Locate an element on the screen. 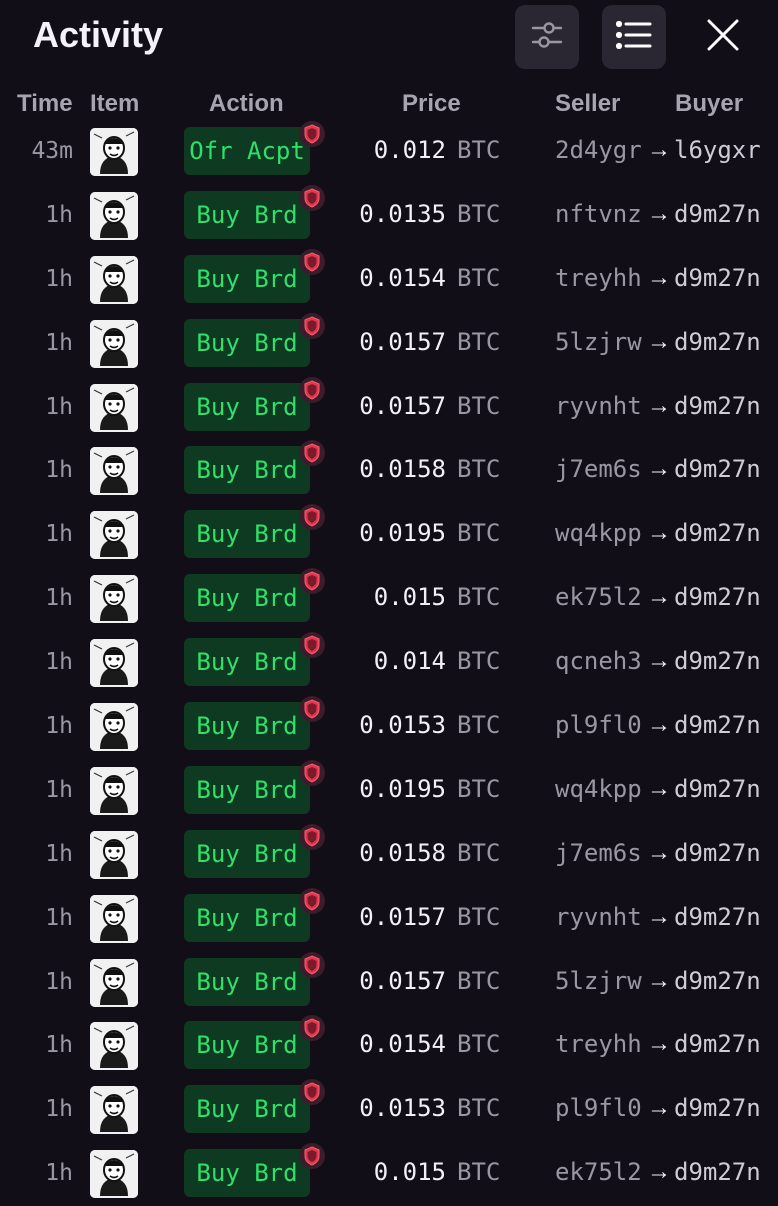 This screenshot has height=1206, width=778. action-badge: Ofr Acpt is located at coordinates (247, 151).